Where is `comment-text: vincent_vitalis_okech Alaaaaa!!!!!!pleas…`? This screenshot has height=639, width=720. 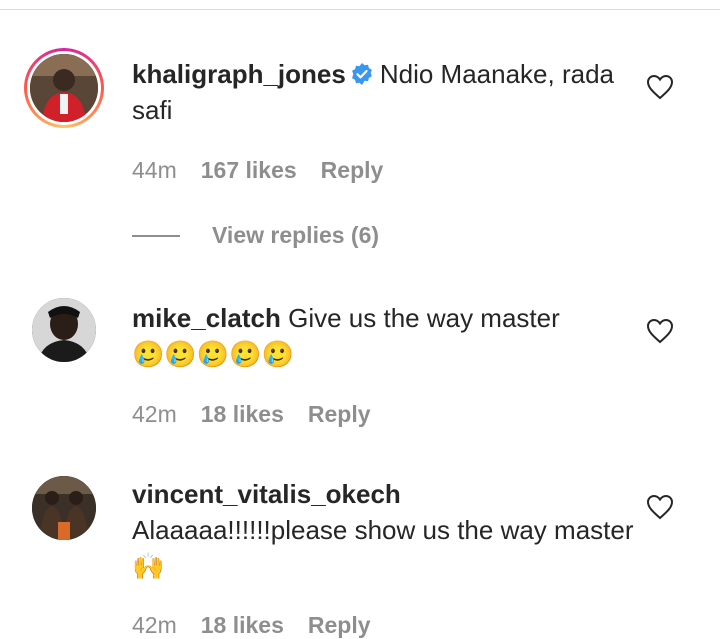
comment-text: vincent_vitalis_okech Alaaaaa!!!!!!pleas… is located at coordinates (391, 530).